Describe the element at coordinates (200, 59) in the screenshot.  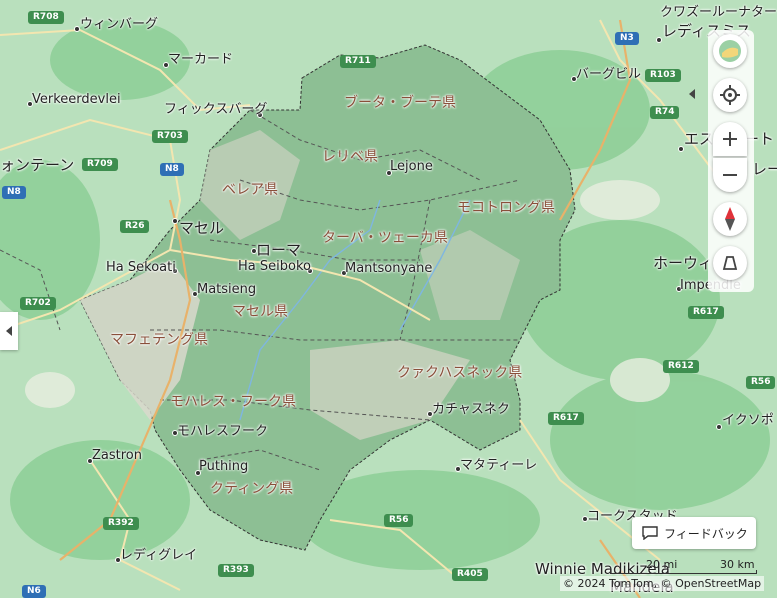
I see `town-label-marquard: マーカード` at that location.